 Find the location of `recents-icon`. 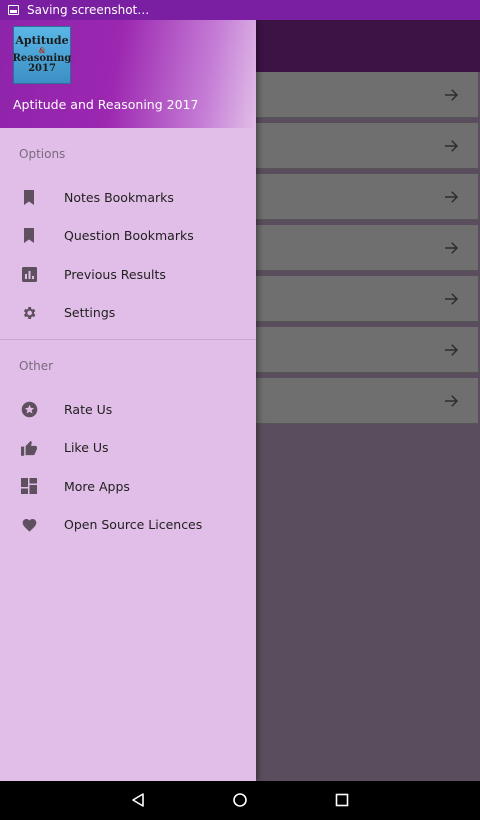

recents-icon is located at coordinates (342, 800).